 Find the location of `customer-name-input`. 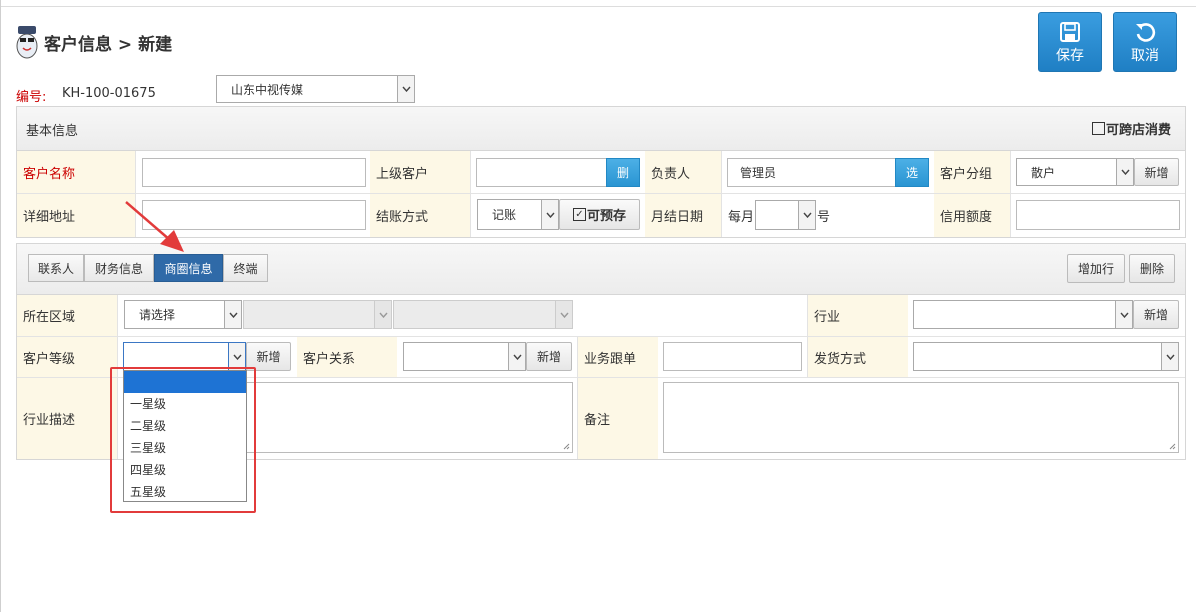

customer-name-input is located at coordinates (254, 172).